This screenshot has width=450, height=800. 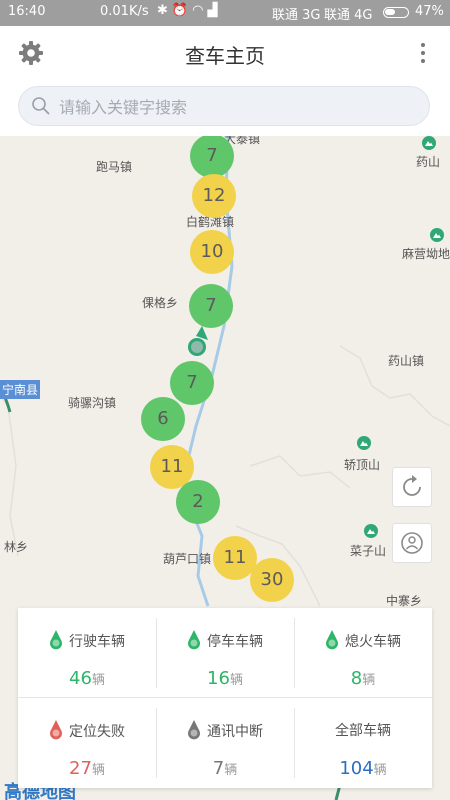 I want to click on current-location-icon, so click(x=198, y=341).